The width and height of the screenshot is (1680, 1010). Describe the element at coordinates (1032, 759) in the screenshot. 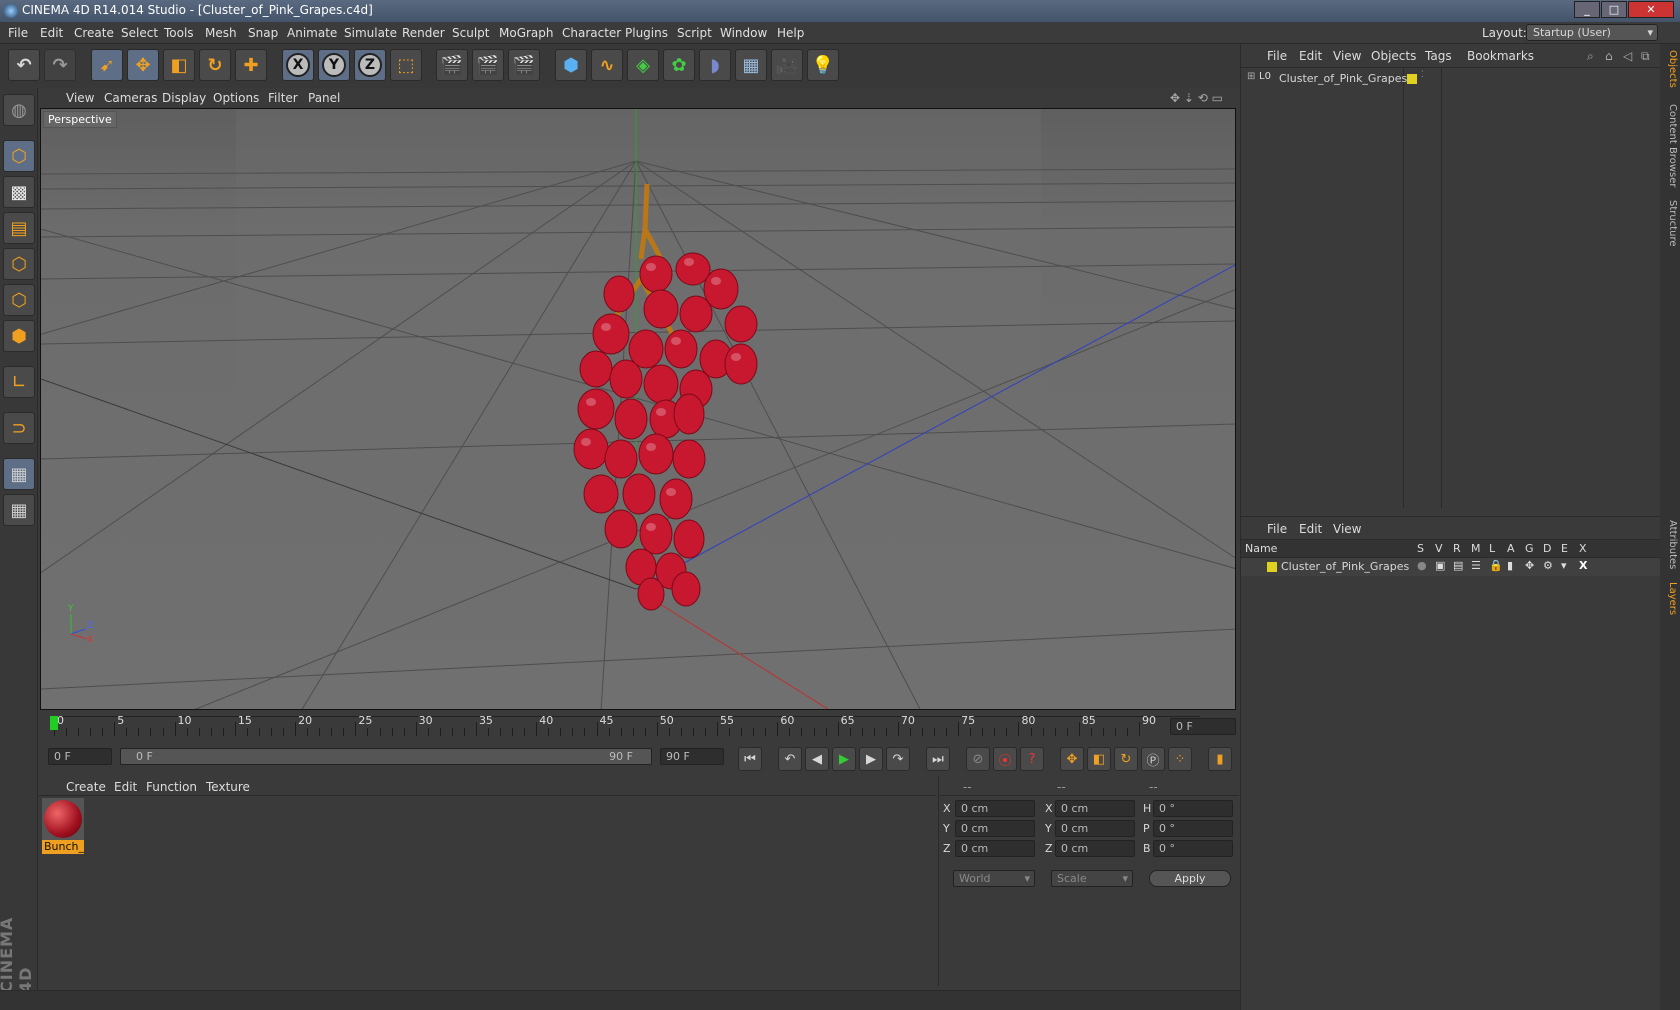

I see `keyframe-selection-button: ?` at that location.